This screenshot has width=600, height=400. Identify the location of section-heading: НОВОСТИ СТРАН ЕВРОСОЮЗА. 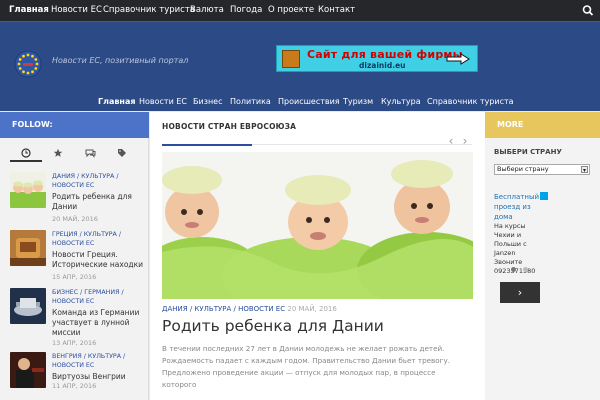
(229, 126).